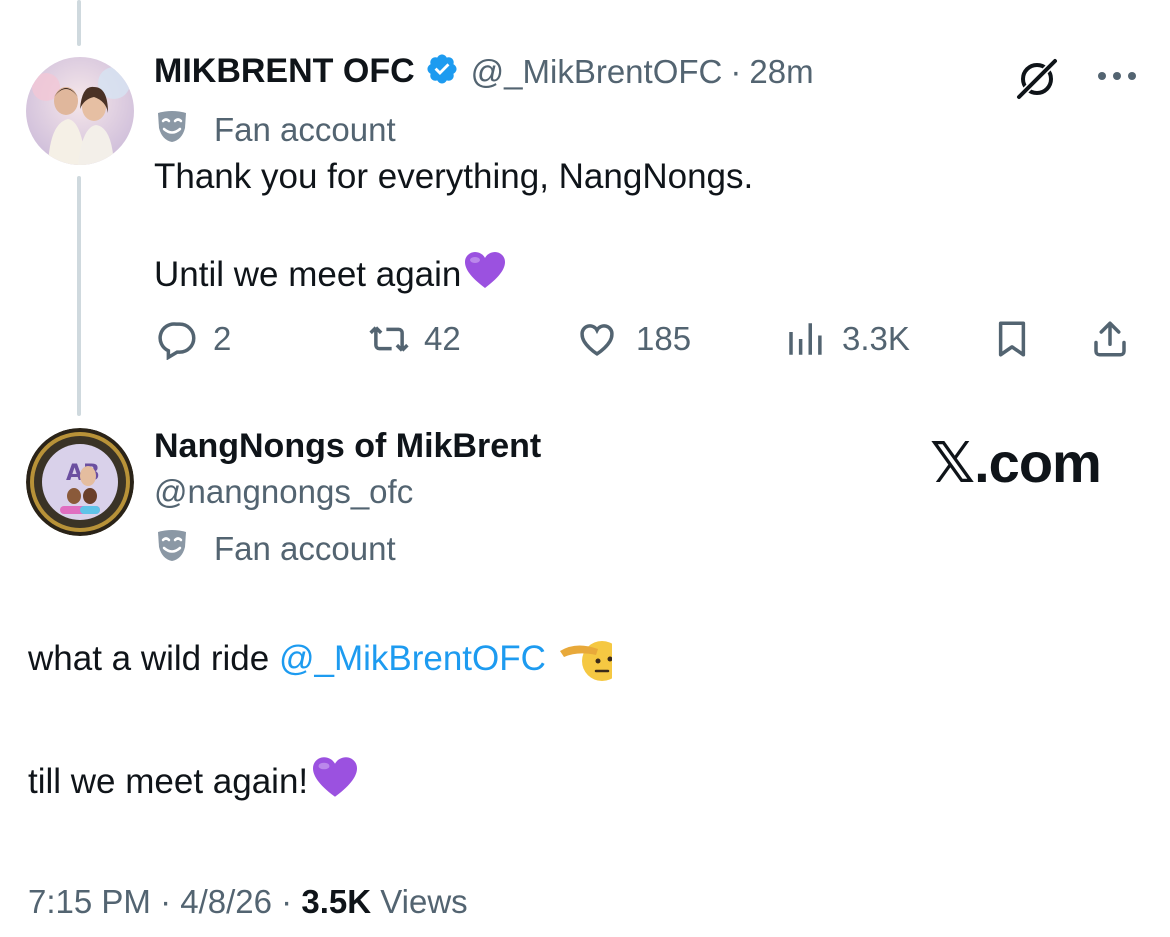  I want to click on timestamp: 28m, so click(781, 72).